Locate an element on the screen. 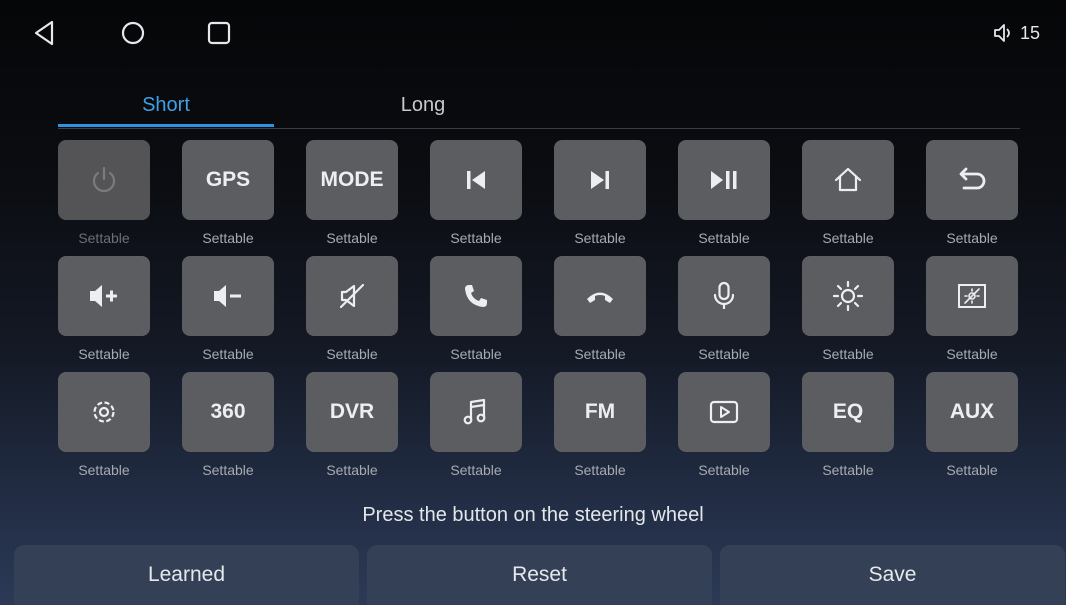  video-button is located at coordinates (724, 412).